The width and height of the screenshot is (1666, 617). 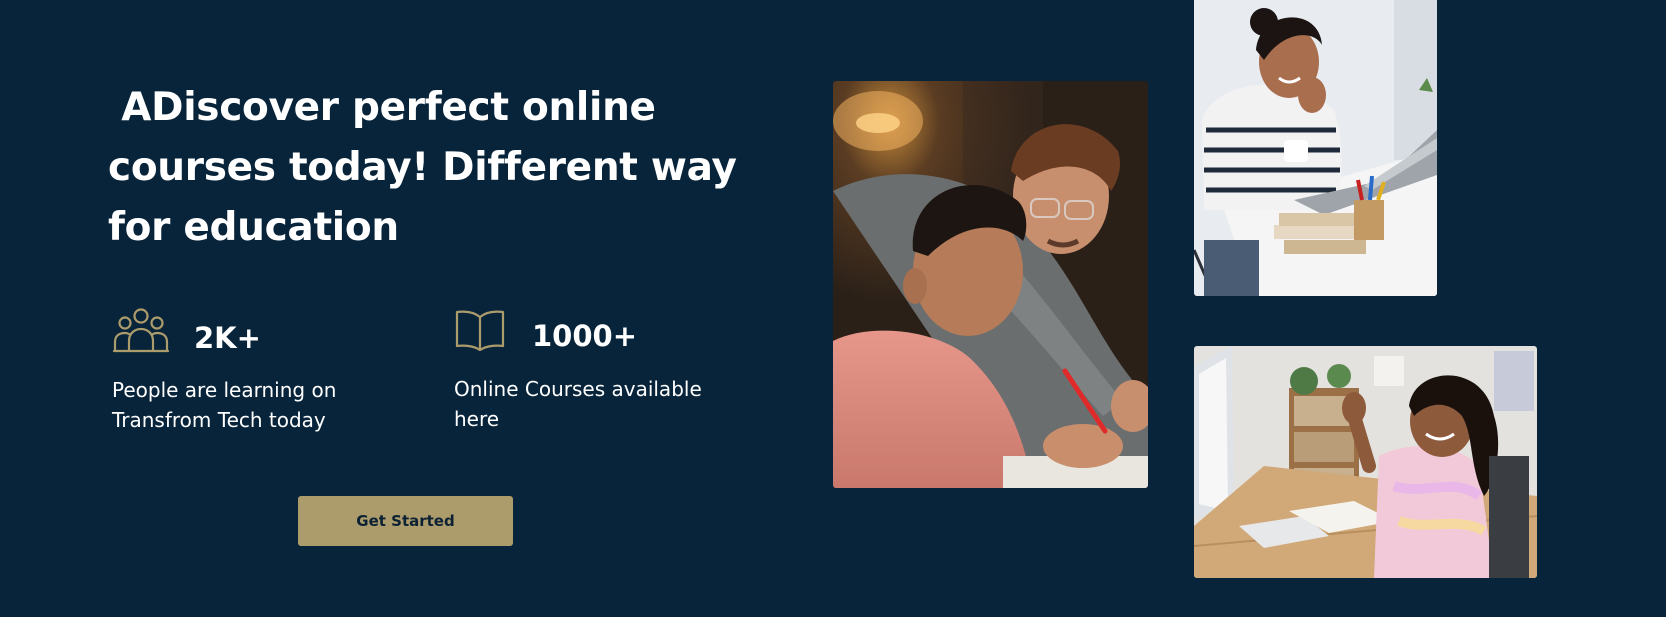 What do you see at coordinates (405, 521) in the screenshot?
I see `get-started-button: Get Started` at bounding box center [405, 521].